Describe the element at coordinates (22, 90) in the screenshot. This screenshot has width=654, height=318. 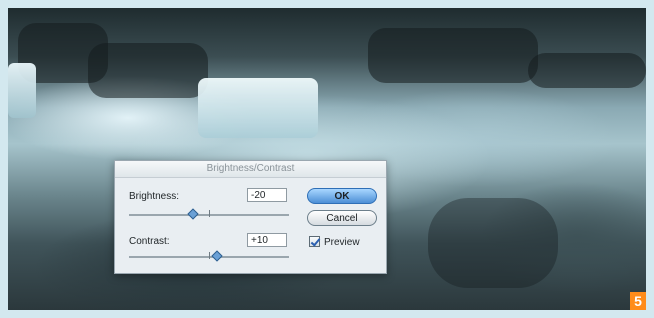
I see `waterfall-left` at that location.